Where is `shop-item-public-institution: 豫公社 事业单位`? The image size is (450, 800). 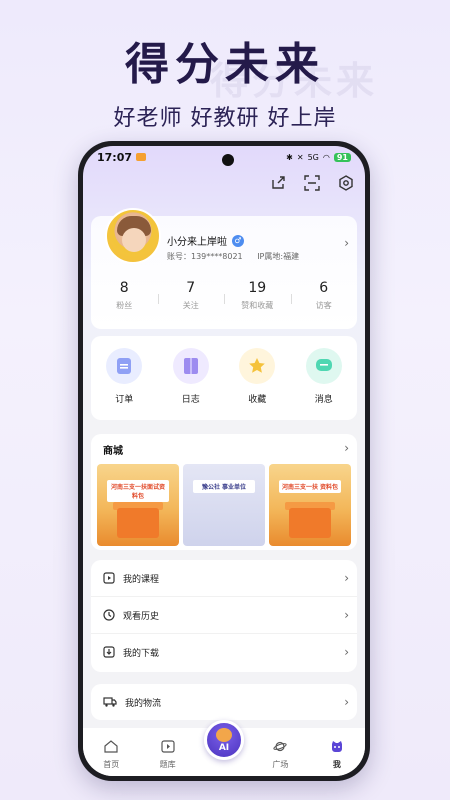 shop-item-public-institution: 豫公社 事业单位 is located at coordinates (224, 505).